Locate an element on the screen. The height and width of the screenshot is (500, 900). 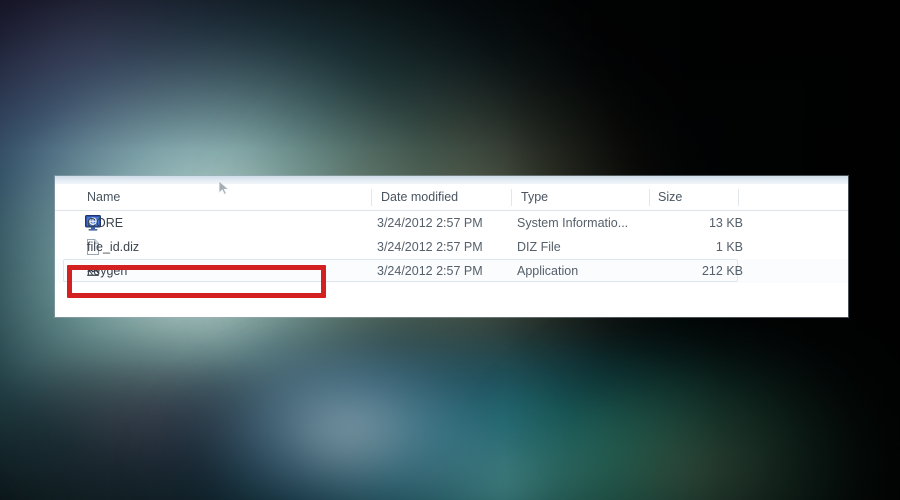
column-header-type: Type is located at coordinates (583, 197).